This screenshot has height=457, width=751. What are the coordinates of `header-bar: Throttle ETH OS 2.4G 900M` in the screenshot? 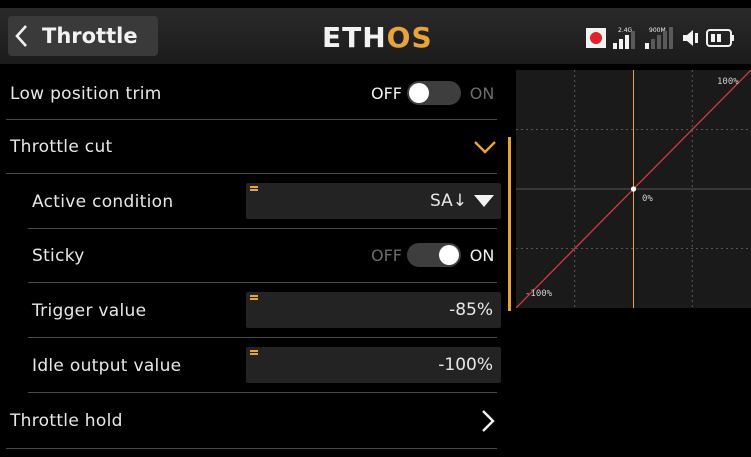 It's located at (375, 36).